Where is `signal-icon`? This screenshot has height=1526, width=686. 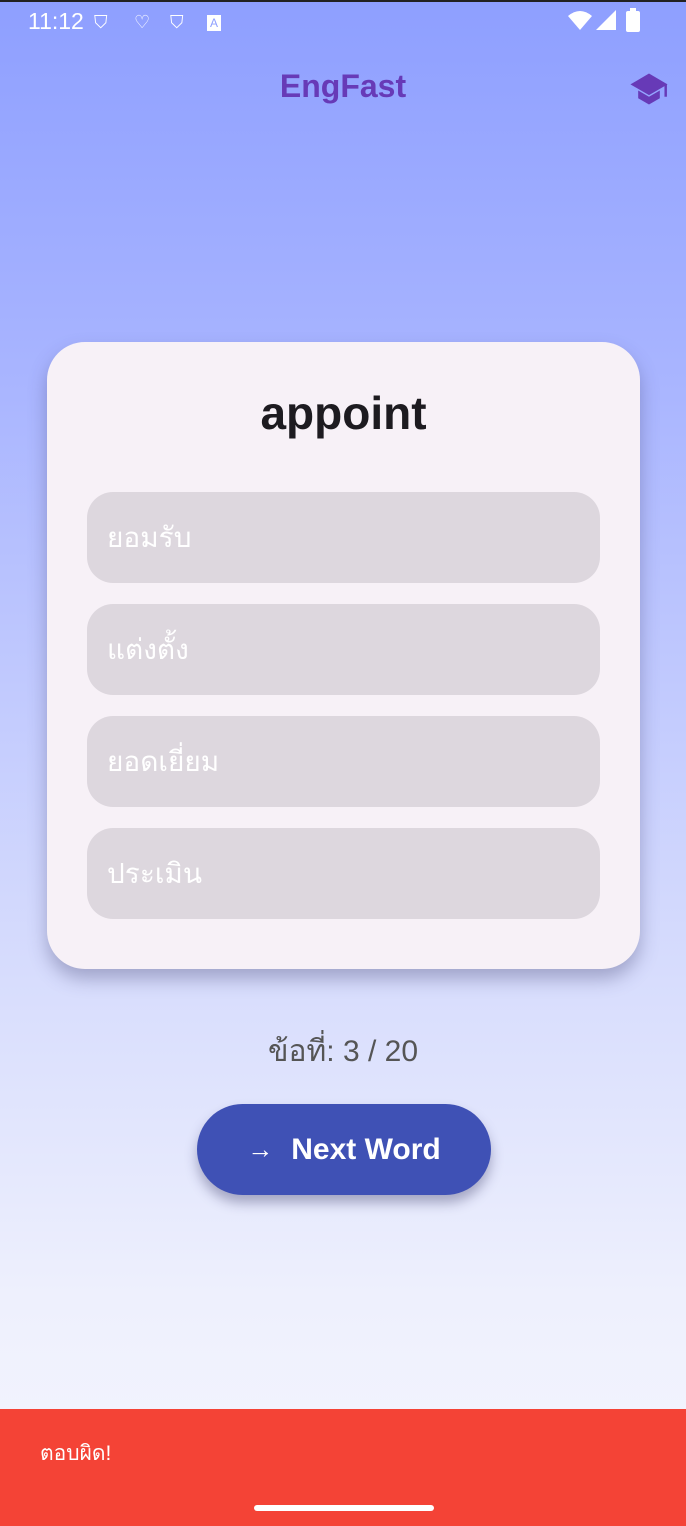
signal-icon is located at coordinates (606, 20).